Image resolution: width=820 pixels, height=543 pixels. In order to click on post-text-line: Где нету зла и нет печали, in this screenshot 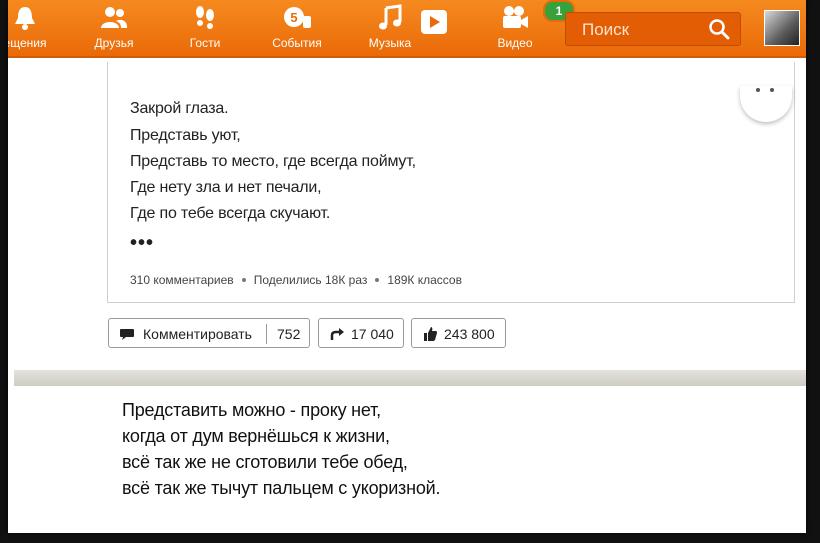, I will do `click(226, 187)`.